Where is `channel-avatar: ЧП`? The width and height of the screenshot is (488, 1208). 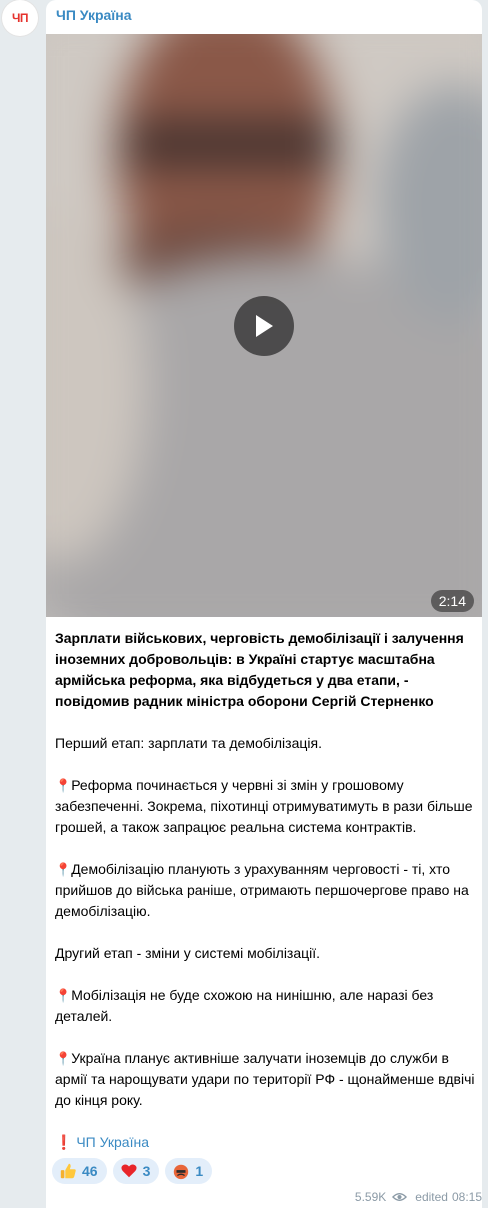
channel-avatar: ЧП is located at coordinates (20, 18).